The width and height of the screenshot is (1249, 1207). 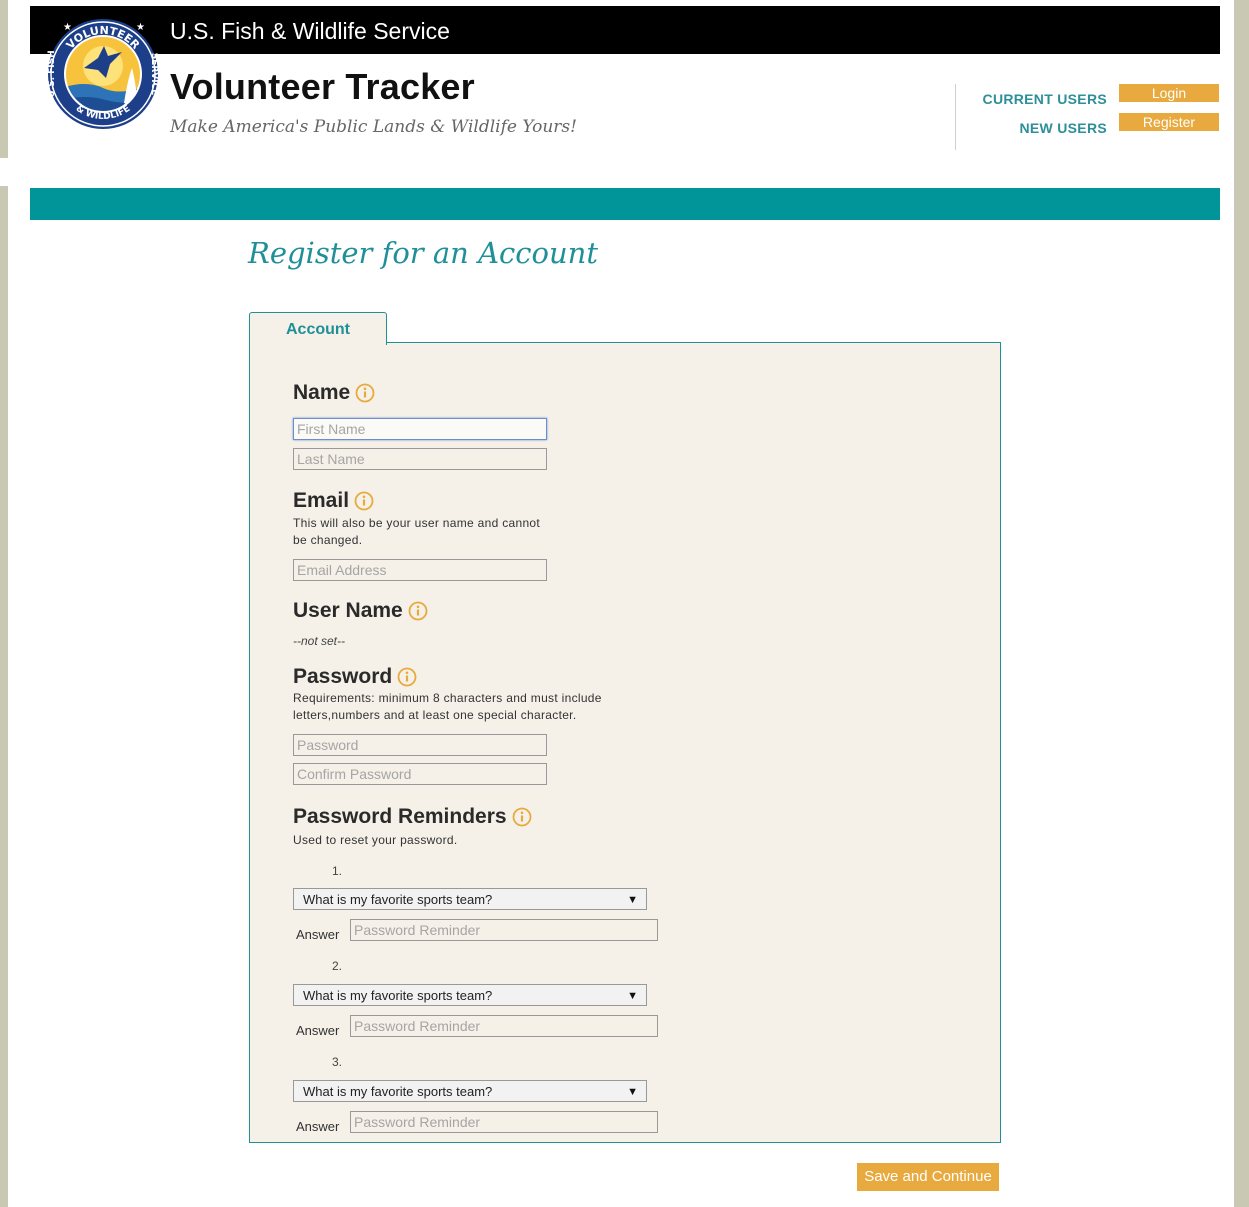 I want to click on nav-band, so click(x=625, y=204).